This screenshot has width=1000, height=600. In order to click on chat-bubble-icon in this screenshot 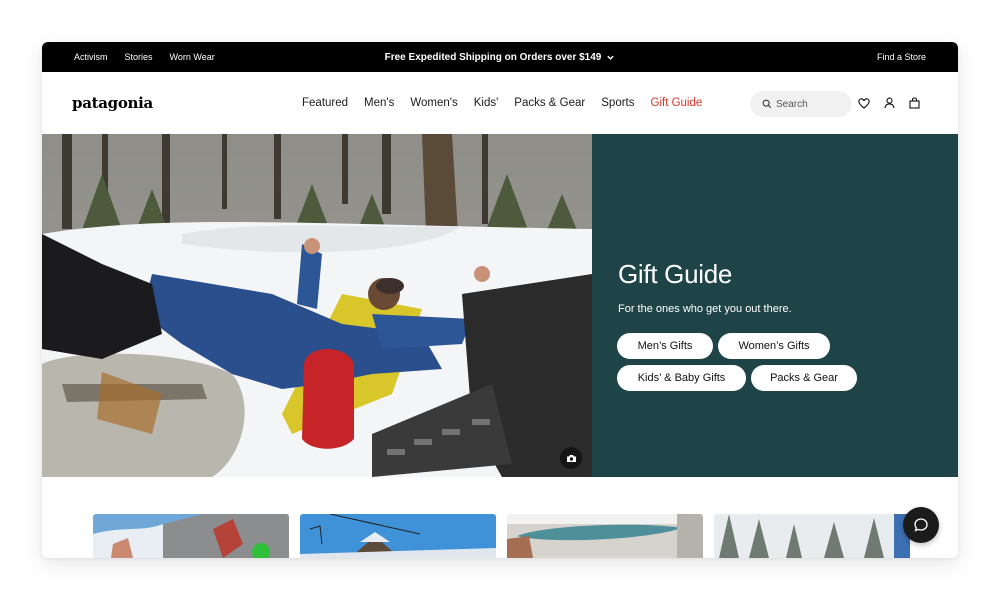, I will do `click(921, 525)`.